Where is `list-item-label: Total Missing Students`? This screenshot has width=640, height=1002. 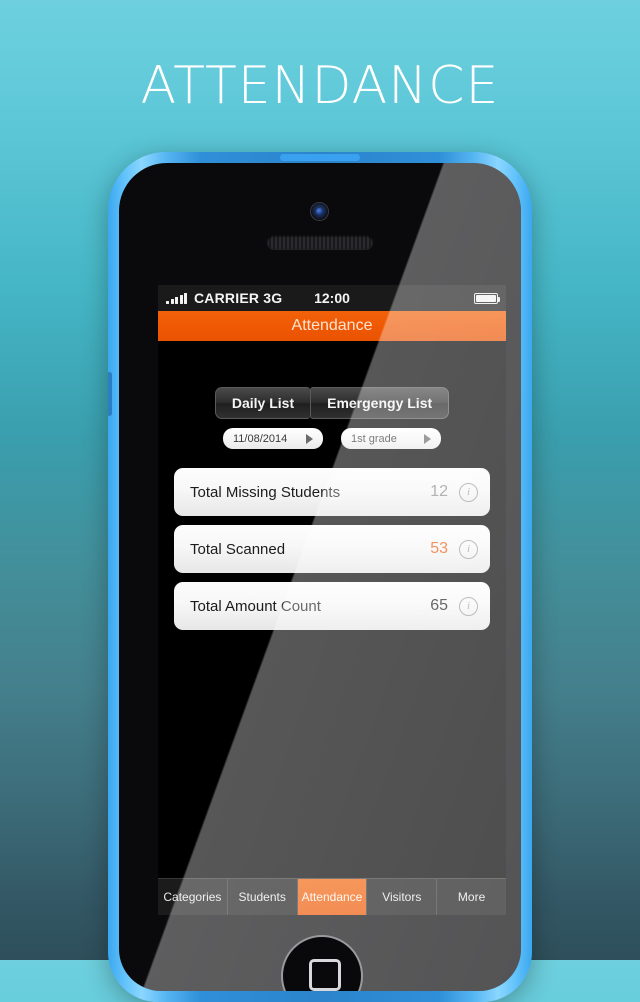
list-item-label: Total Missing Students is located at coordinates (265, 492).